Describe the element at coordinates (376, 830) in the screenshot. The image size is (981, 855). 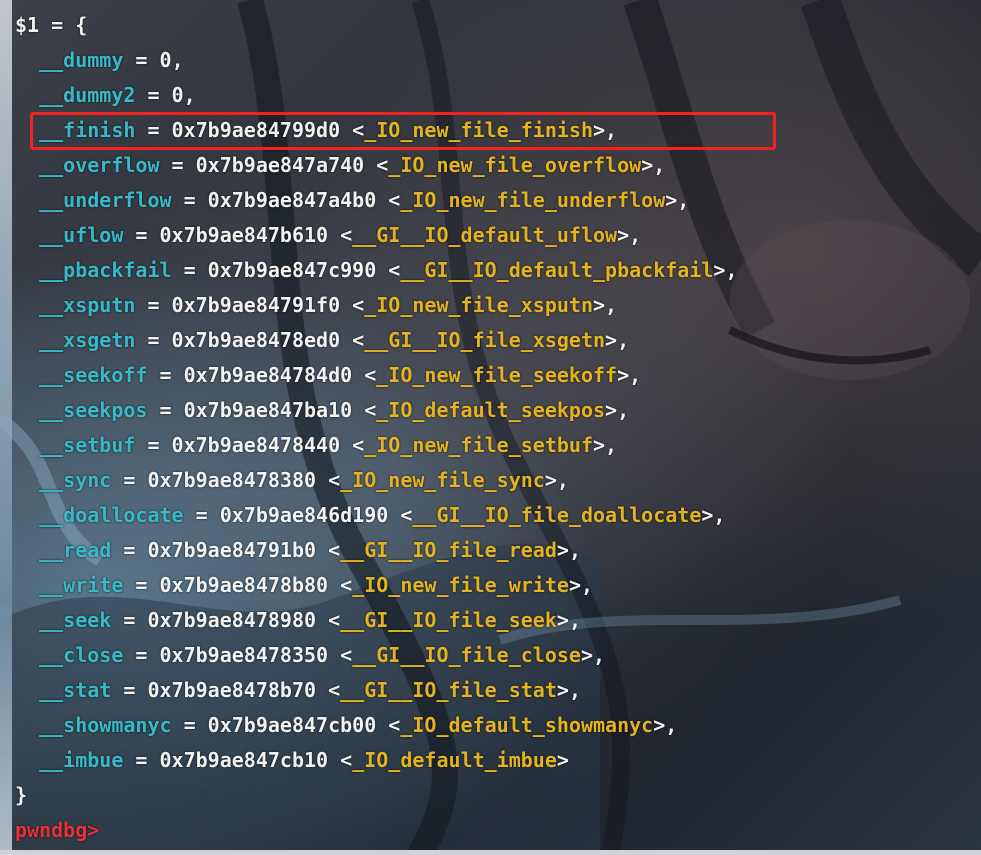
I see `pwndbg-prompt: pwndbg>` at that location.